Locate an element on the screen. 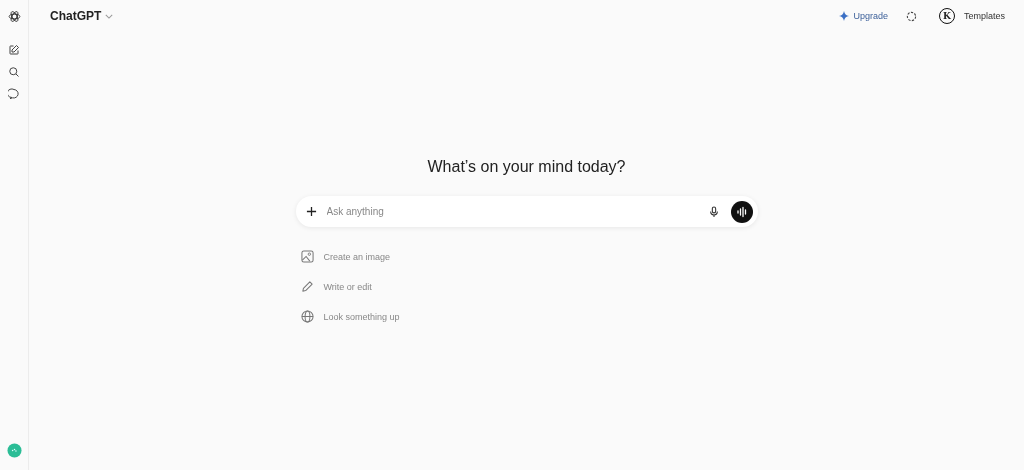 This screenshot has width=1024, height=470. suggestion-link: Look something up is located at coordinates (361, 316).